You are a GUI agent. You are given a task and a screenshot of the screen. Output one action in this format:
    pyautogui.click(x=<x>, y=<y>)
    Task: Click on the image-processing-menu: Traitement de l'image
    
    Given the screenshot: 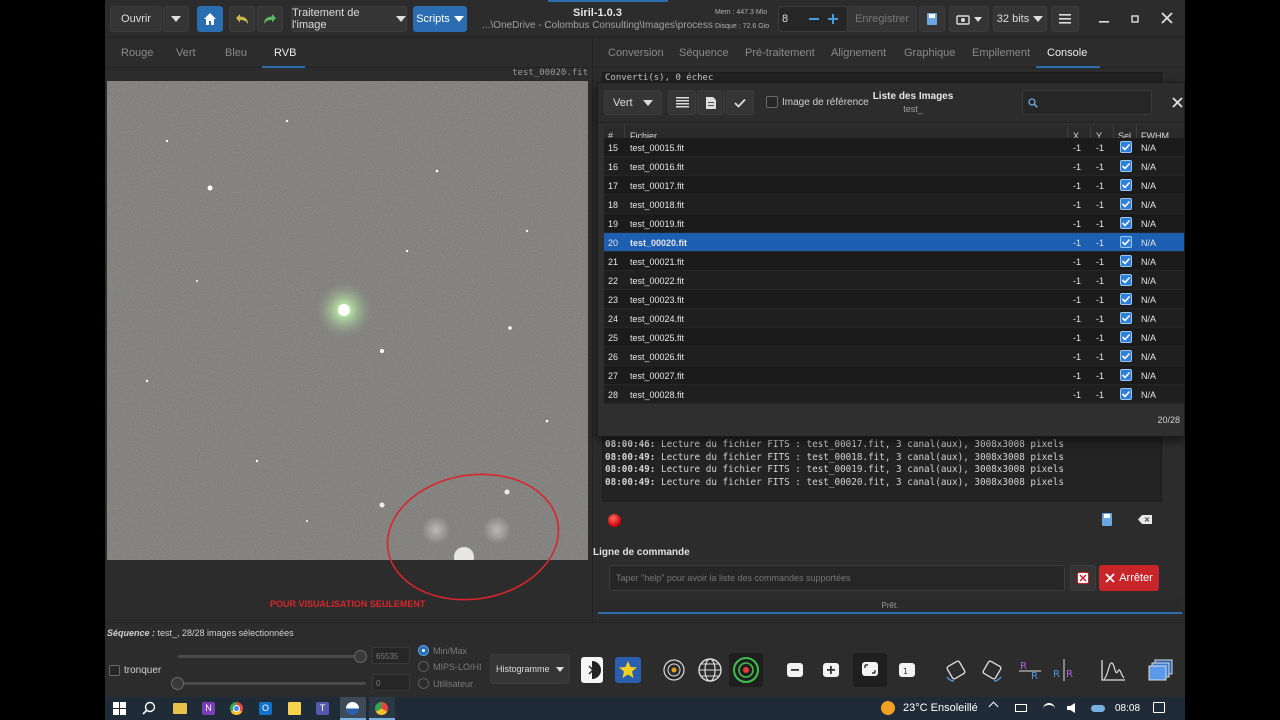 What is the action you would take?
    pyautogui.click(x=349, y=19)
    